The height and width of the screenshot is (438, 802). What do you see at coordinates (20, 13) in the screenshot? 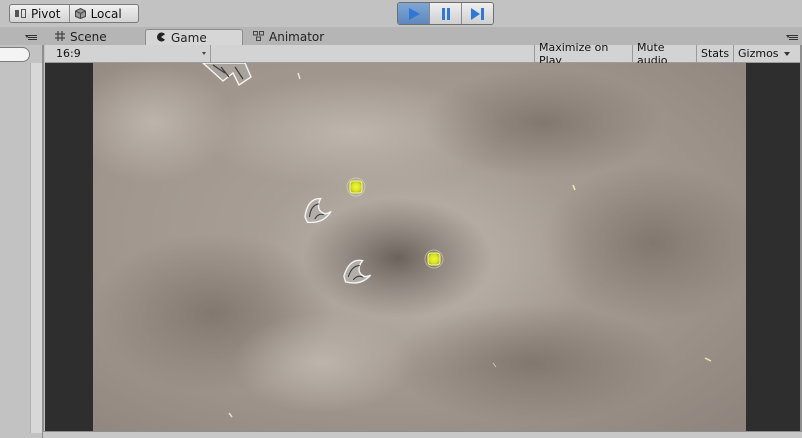
I see `pivot-icon` at bounding box center [20, 13].